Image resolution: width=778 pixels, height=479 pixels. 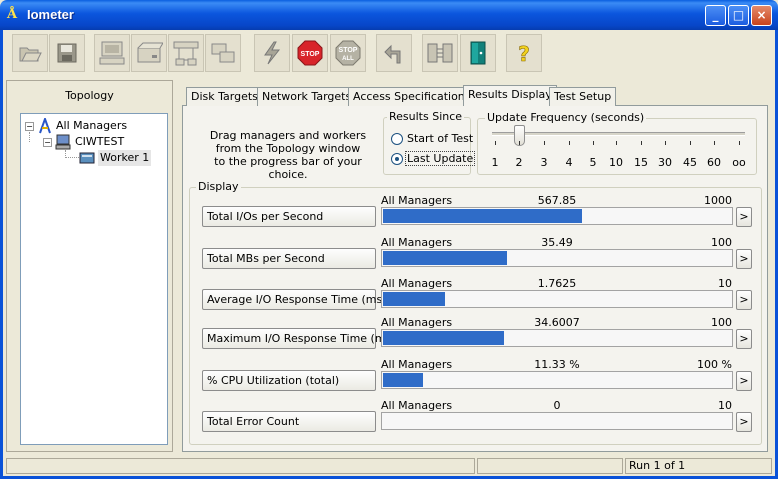 I want to click on metric-value: 11.33 %, so click(x=557, y=364).